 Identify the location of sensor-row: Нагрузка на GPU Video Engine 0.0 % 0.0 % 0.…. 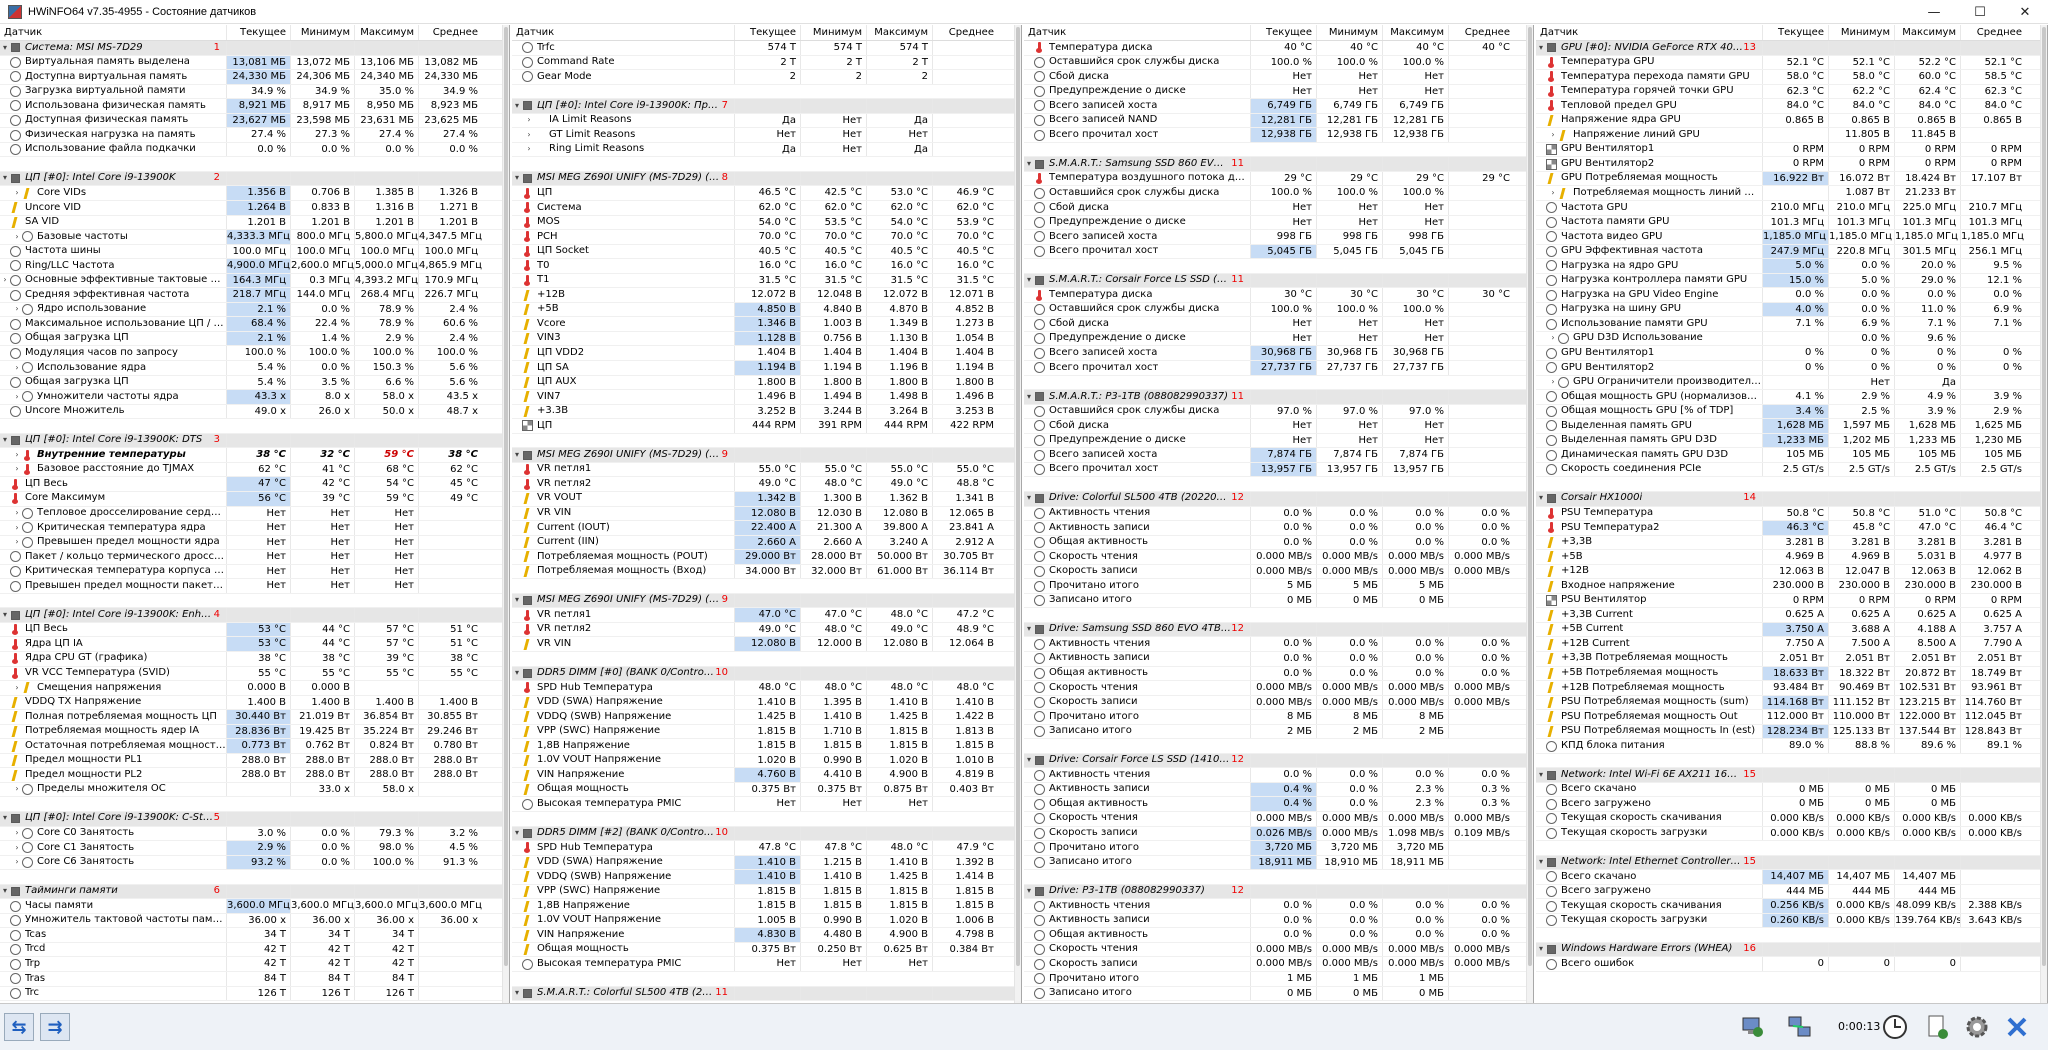
(1791, 295).